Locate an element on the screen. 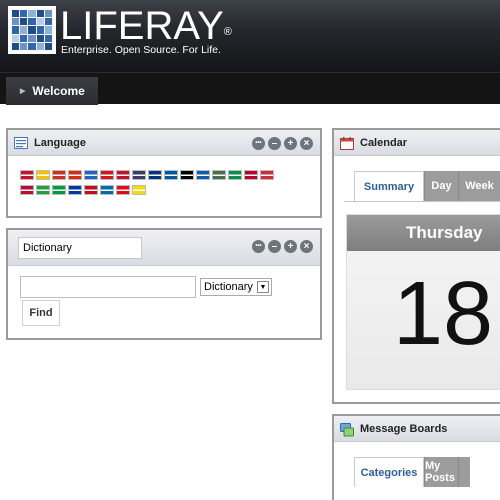 This screenshot has height=500, width=500. calendar-day-name: Thursday is located at coordinates (423, 233).